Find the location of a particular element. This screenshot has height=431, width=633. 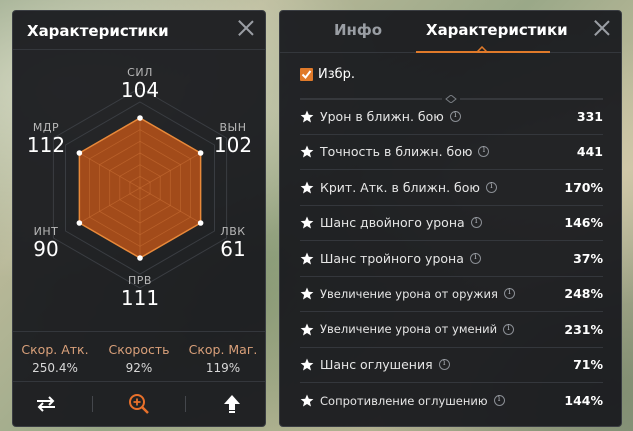

stat-row: Сопротивление оглушению 144% is located at coordinates (451, 401).